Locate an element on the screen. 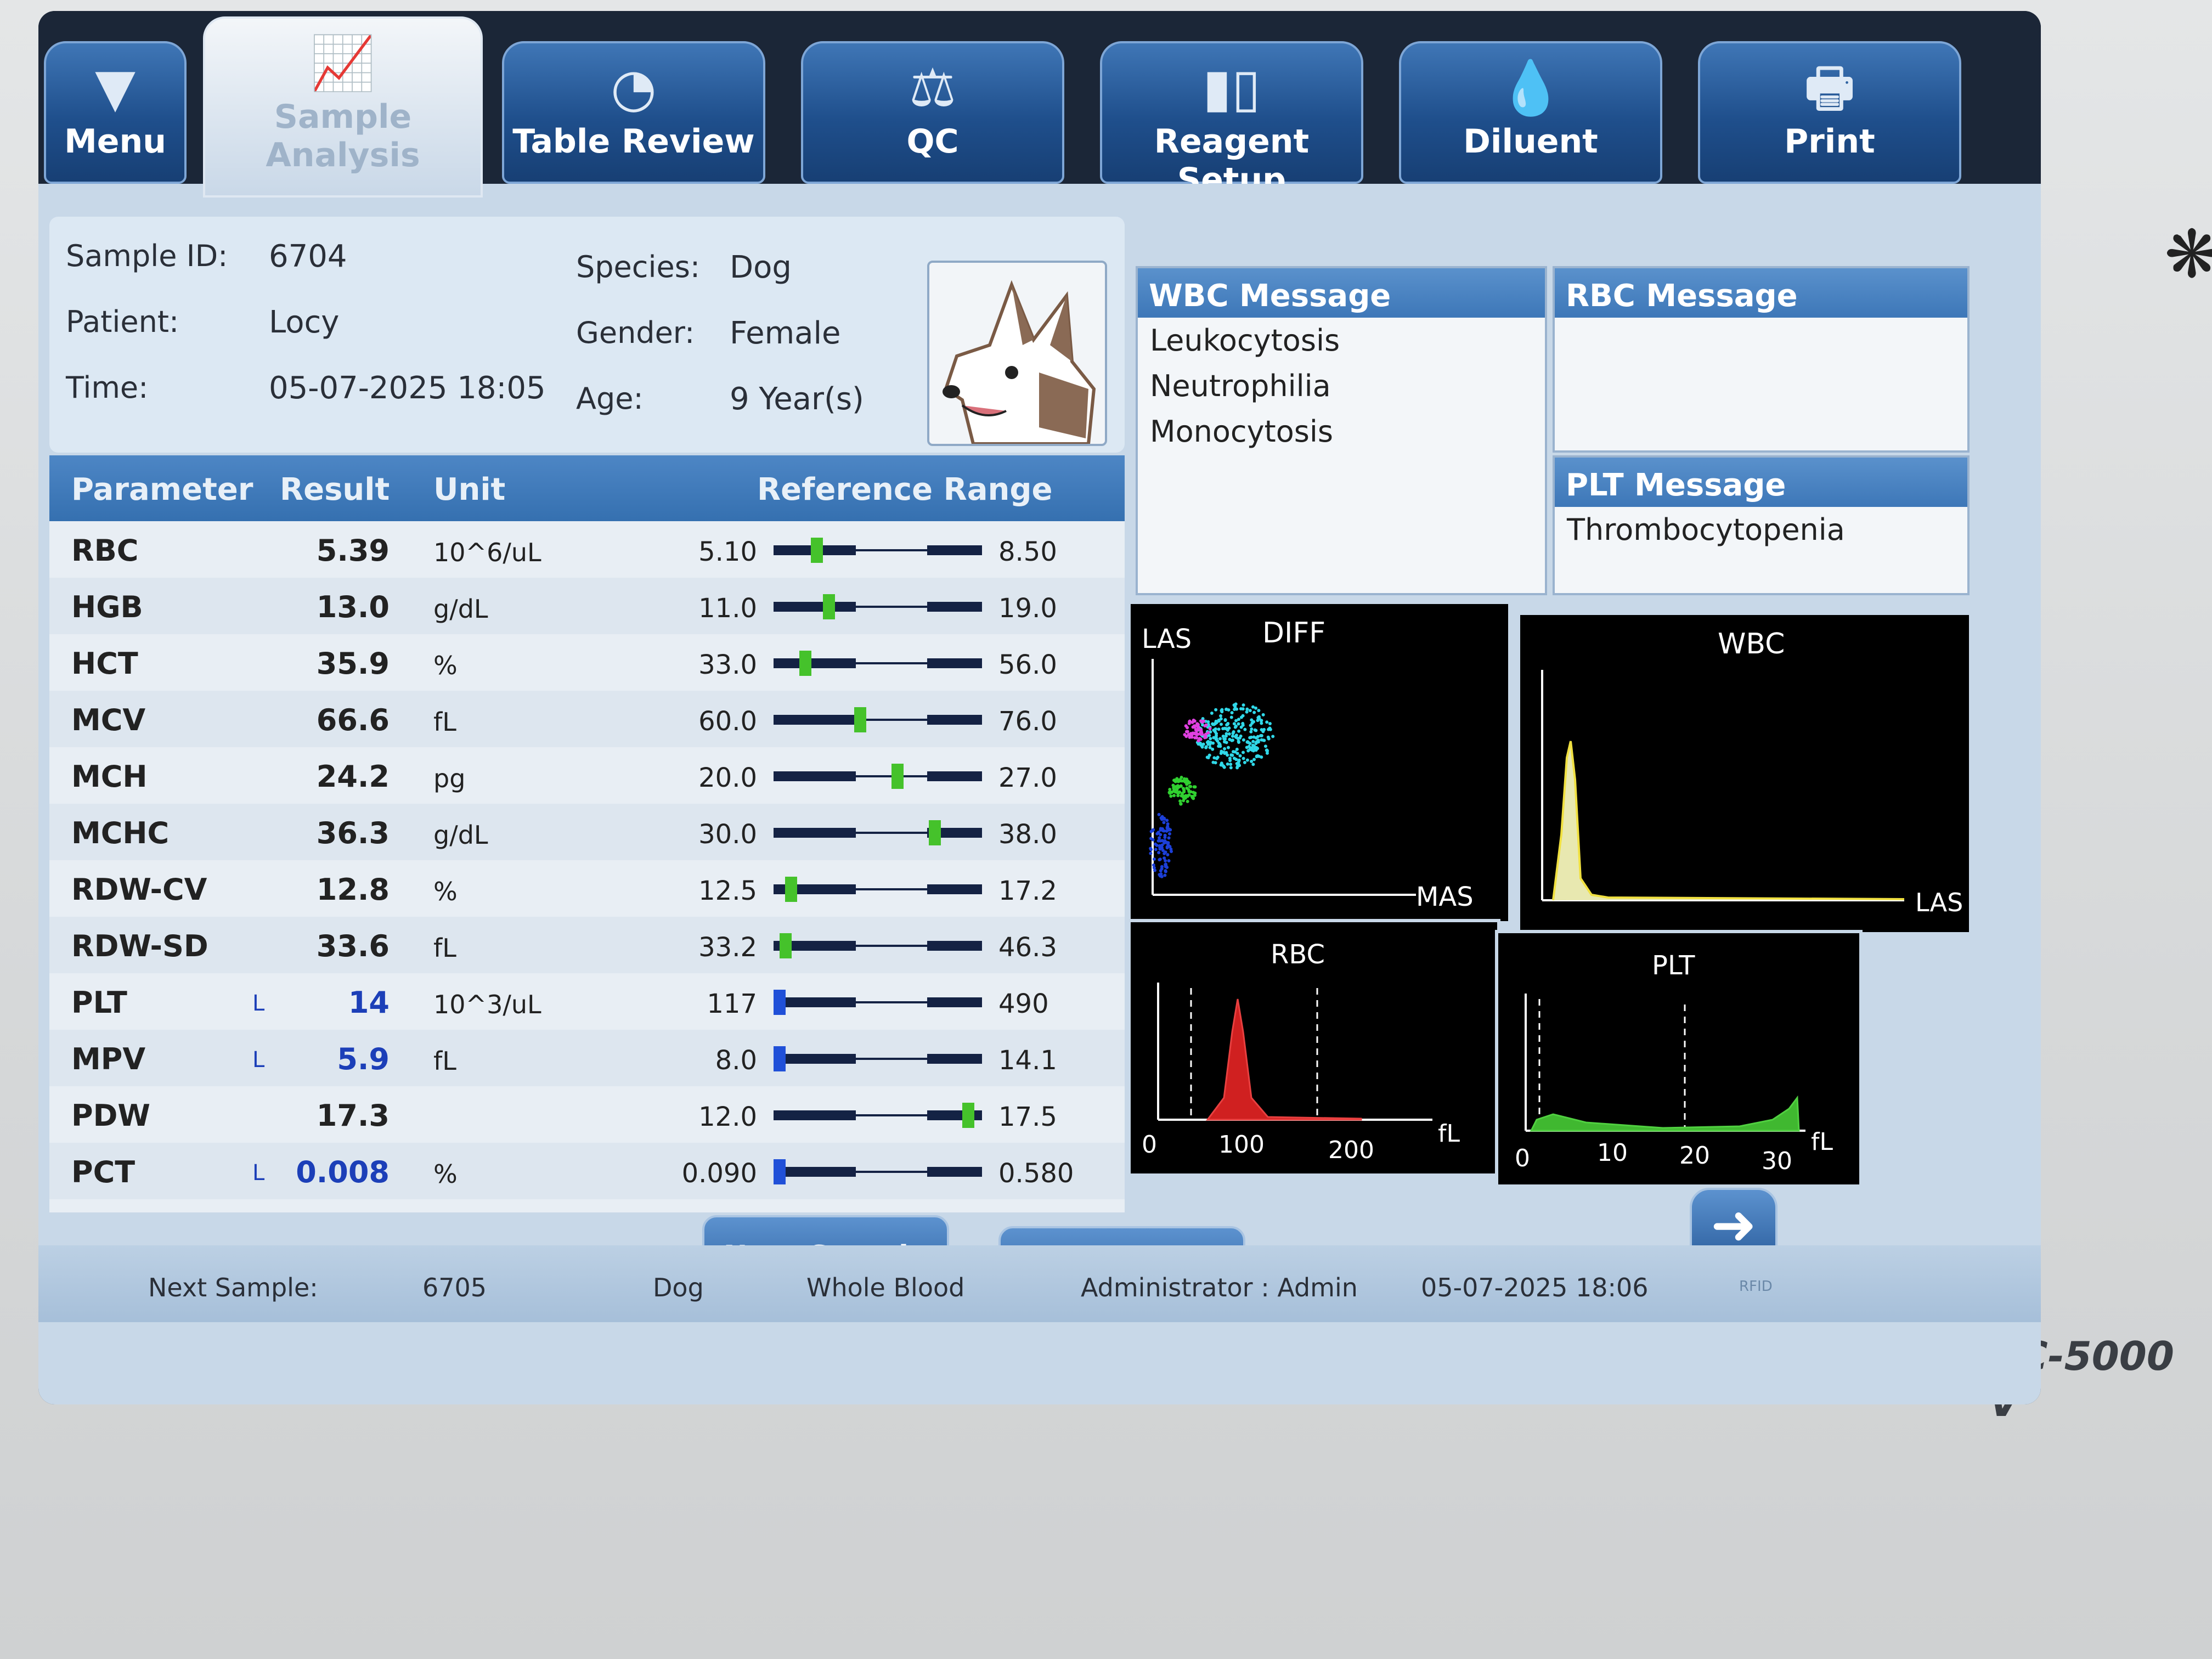 The width and height of the screenshot is (2212, 1659). tab-diluent: 💧 Diluent is located at coordinates (1531, 113).